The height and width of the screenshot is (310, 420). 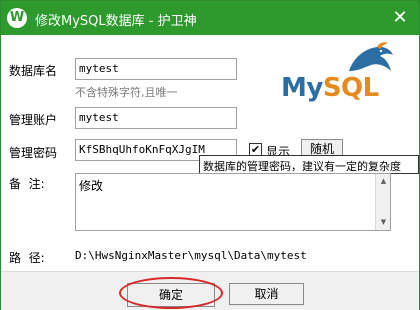 I want to click on remark-scrollbar: ▲ ▼, so click(x=382, y=202).